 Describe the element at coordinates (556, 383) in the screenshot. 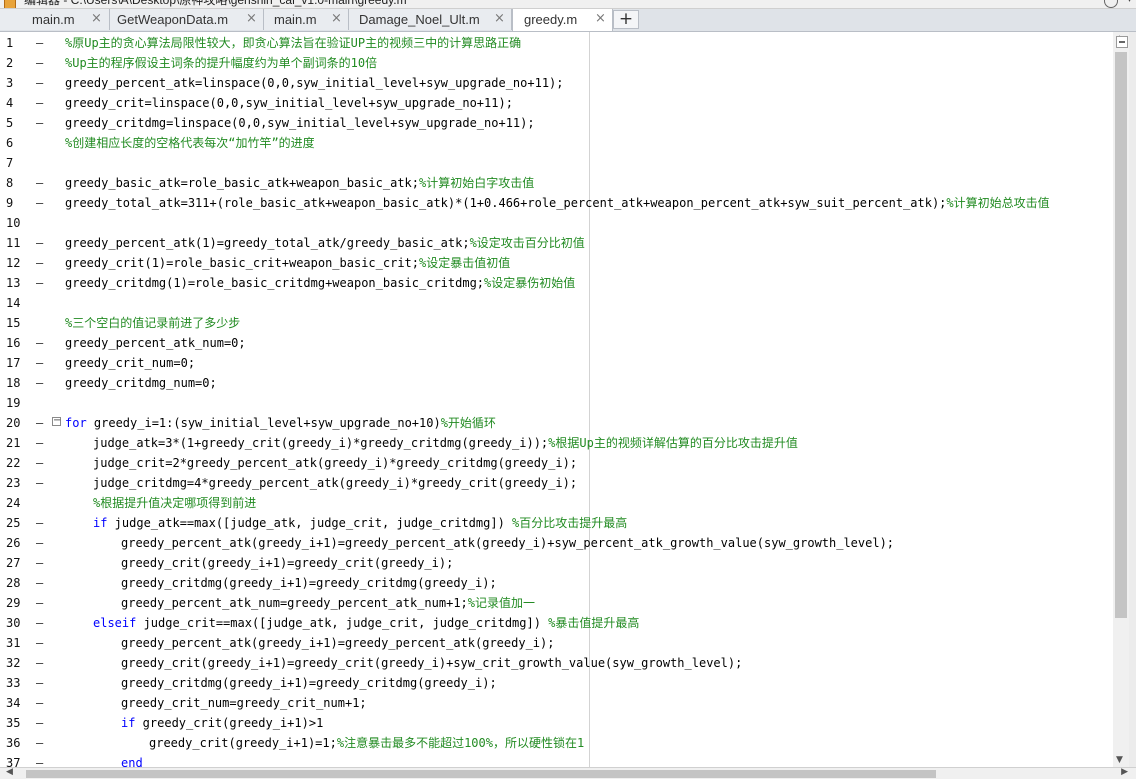

I see `code-line: 18 – greedy_critdmg_num=0;` at that location.